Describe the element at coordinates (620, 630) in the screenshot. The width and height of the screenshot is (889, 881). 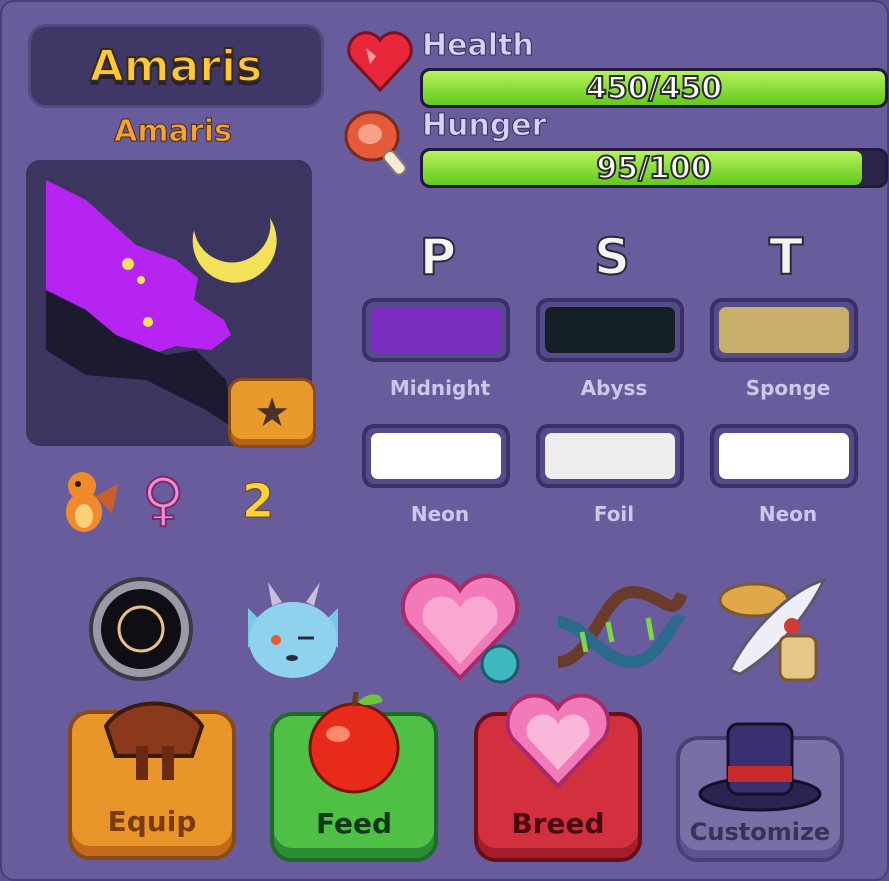
I see `dna-icon` at that location.